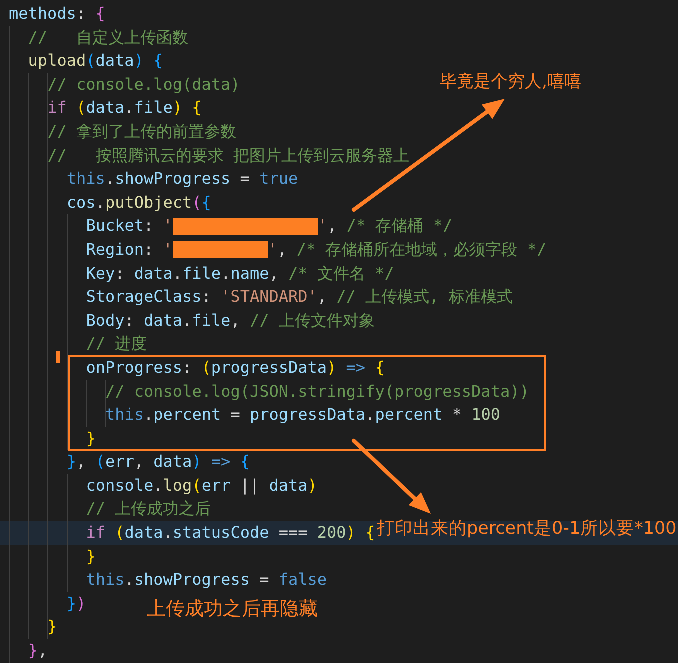  What do you see at coordinates (231, 533) in the screenshot?
I see `code-text: if (data.statusCode === 200) {` at bounding box center [231, 533].